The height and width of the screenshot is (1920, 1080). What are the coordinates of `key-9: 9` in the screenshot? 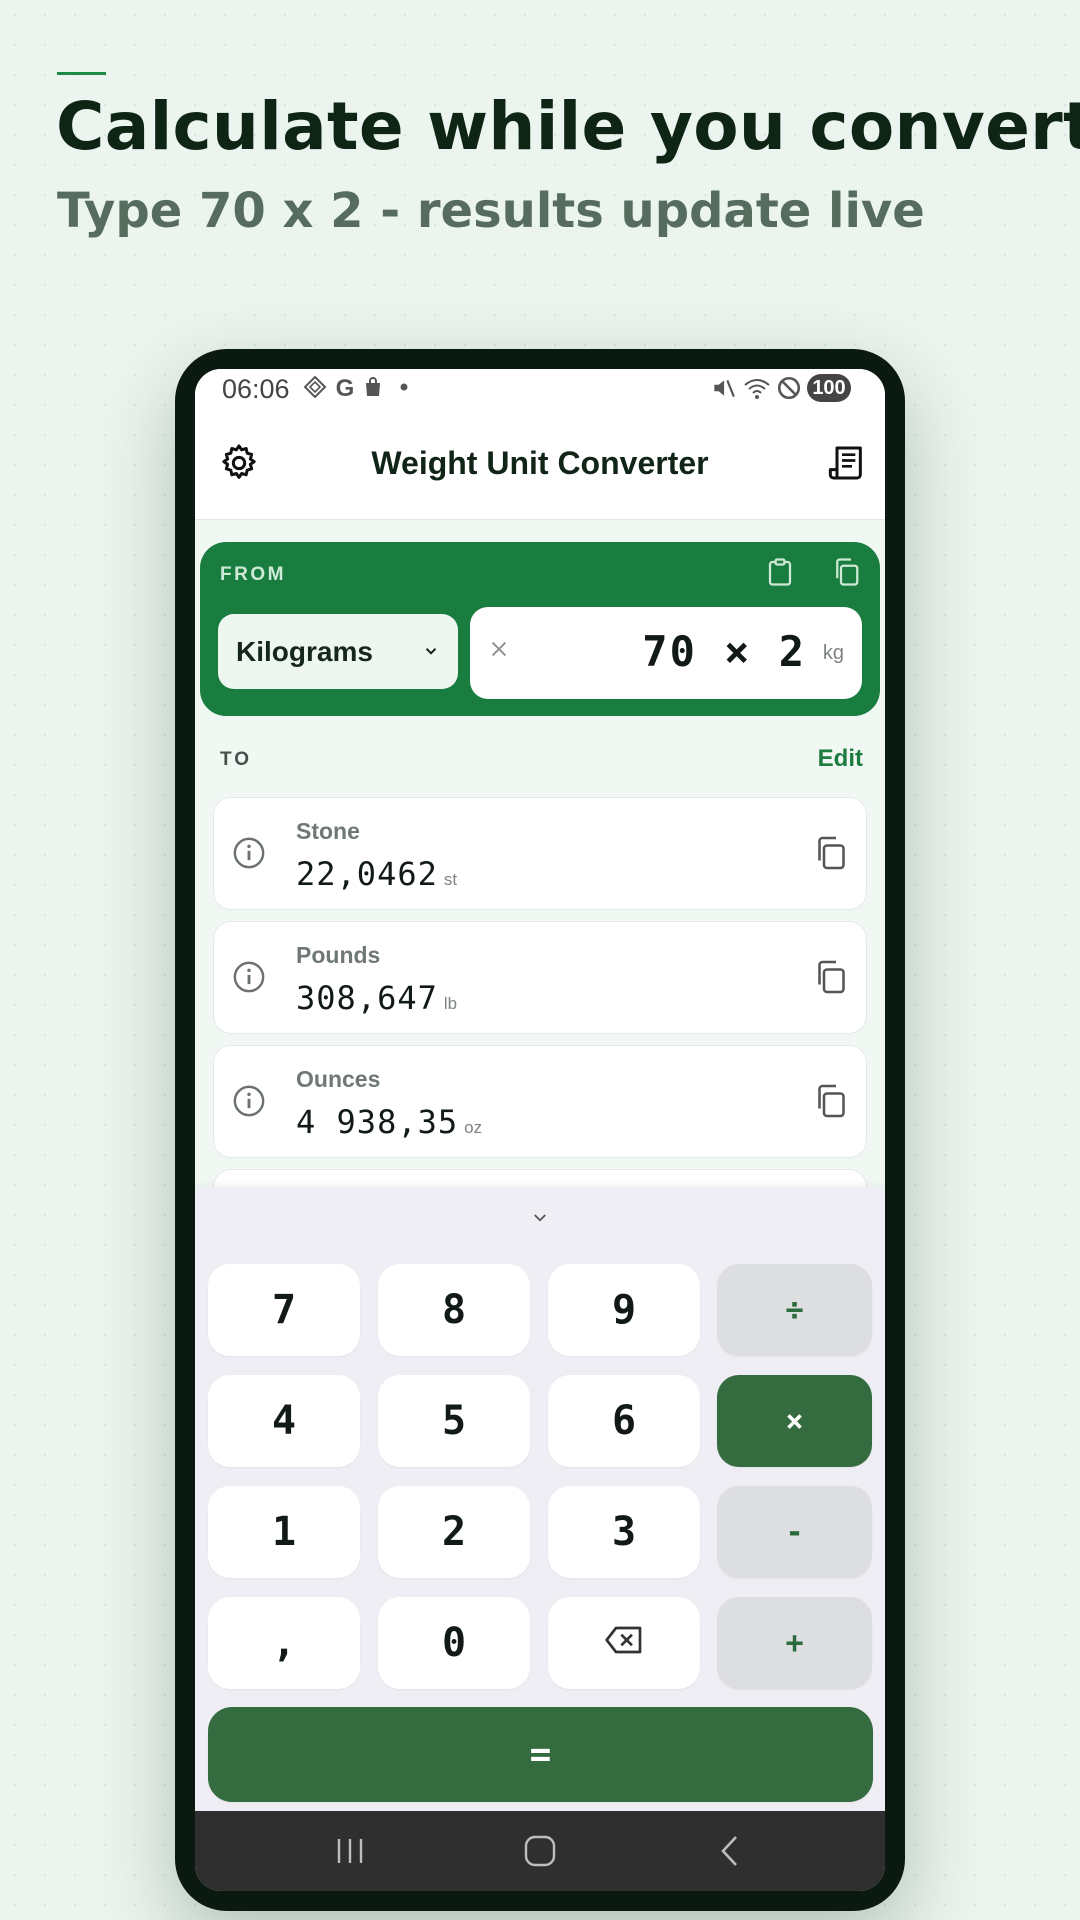 It's located at (624, 1310).